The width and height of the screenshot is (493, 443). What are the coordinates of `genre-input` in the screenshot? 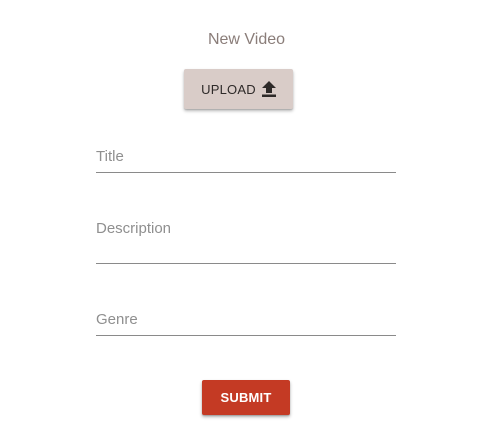 It's located at (246, 323).